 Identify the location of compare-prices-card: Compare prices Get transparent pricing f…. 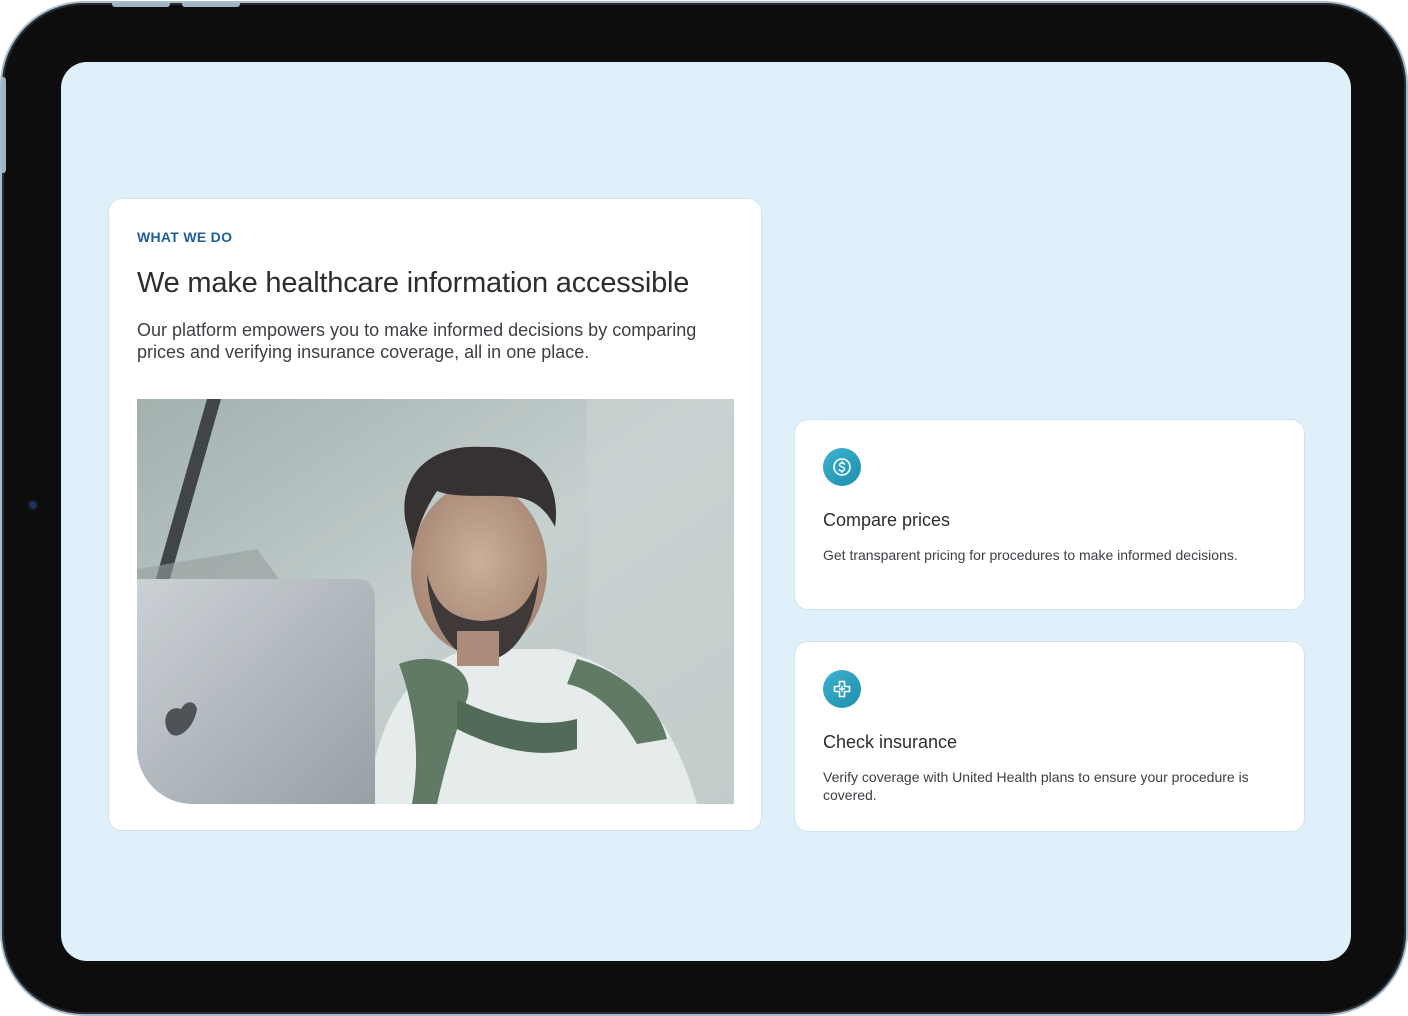
(1049, 514).